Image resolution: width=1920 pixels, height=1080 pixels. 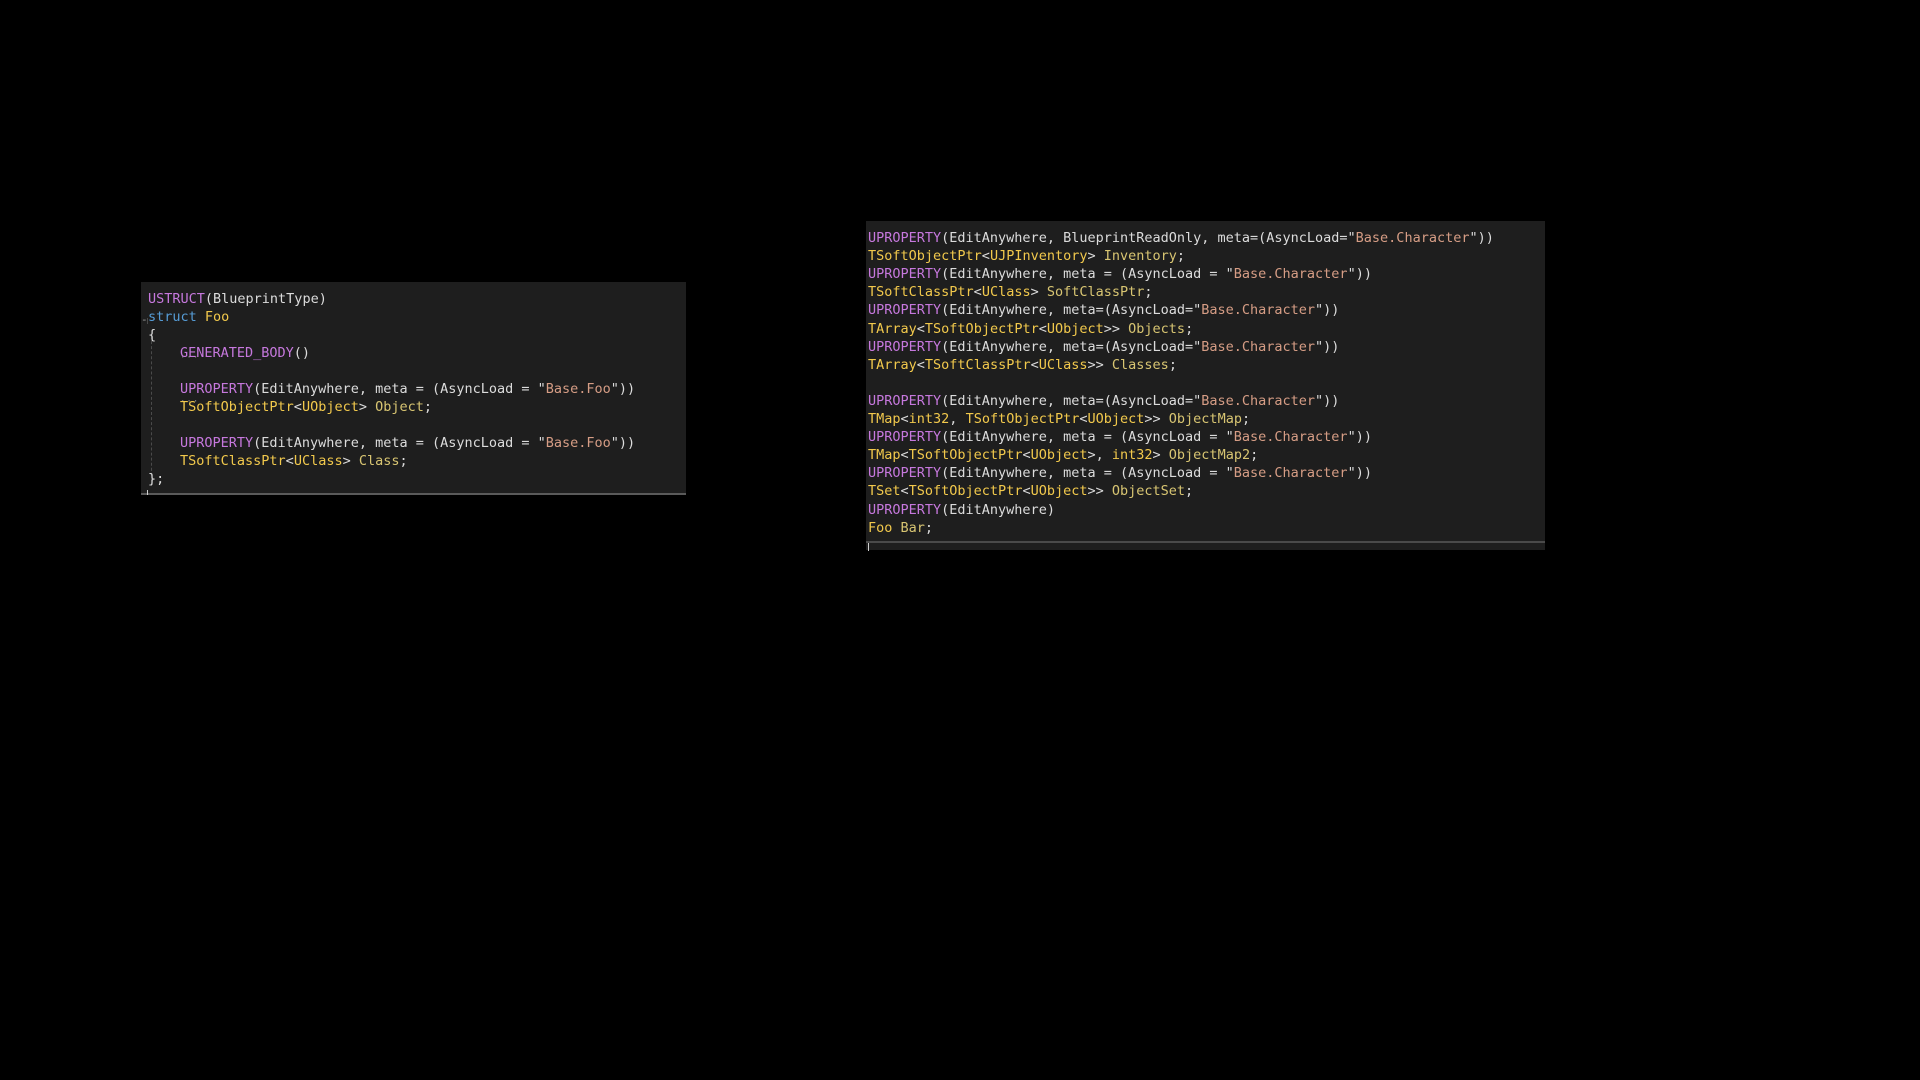 What do you see at coordinates (957, 419) in the screenshot?
I see `code-token-plain: ,` at bounding box center [957, 419].